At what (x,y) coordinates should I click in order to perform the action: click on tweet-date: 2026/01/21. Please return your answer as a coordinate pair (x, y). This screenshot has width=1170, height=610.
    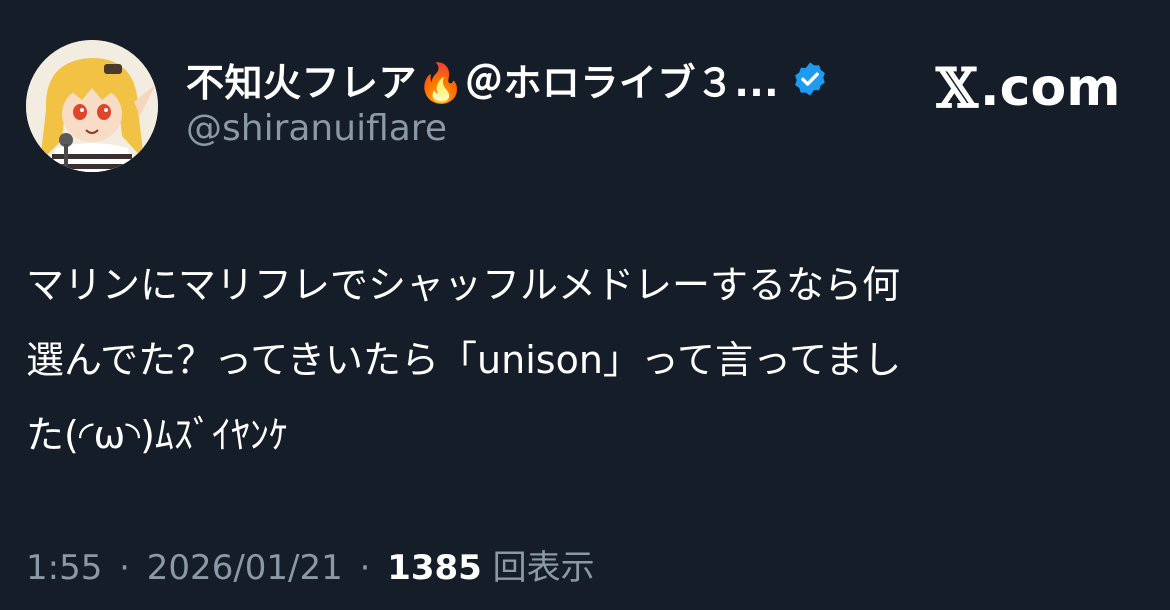
    Looking at the image, I should click on (245, 568).